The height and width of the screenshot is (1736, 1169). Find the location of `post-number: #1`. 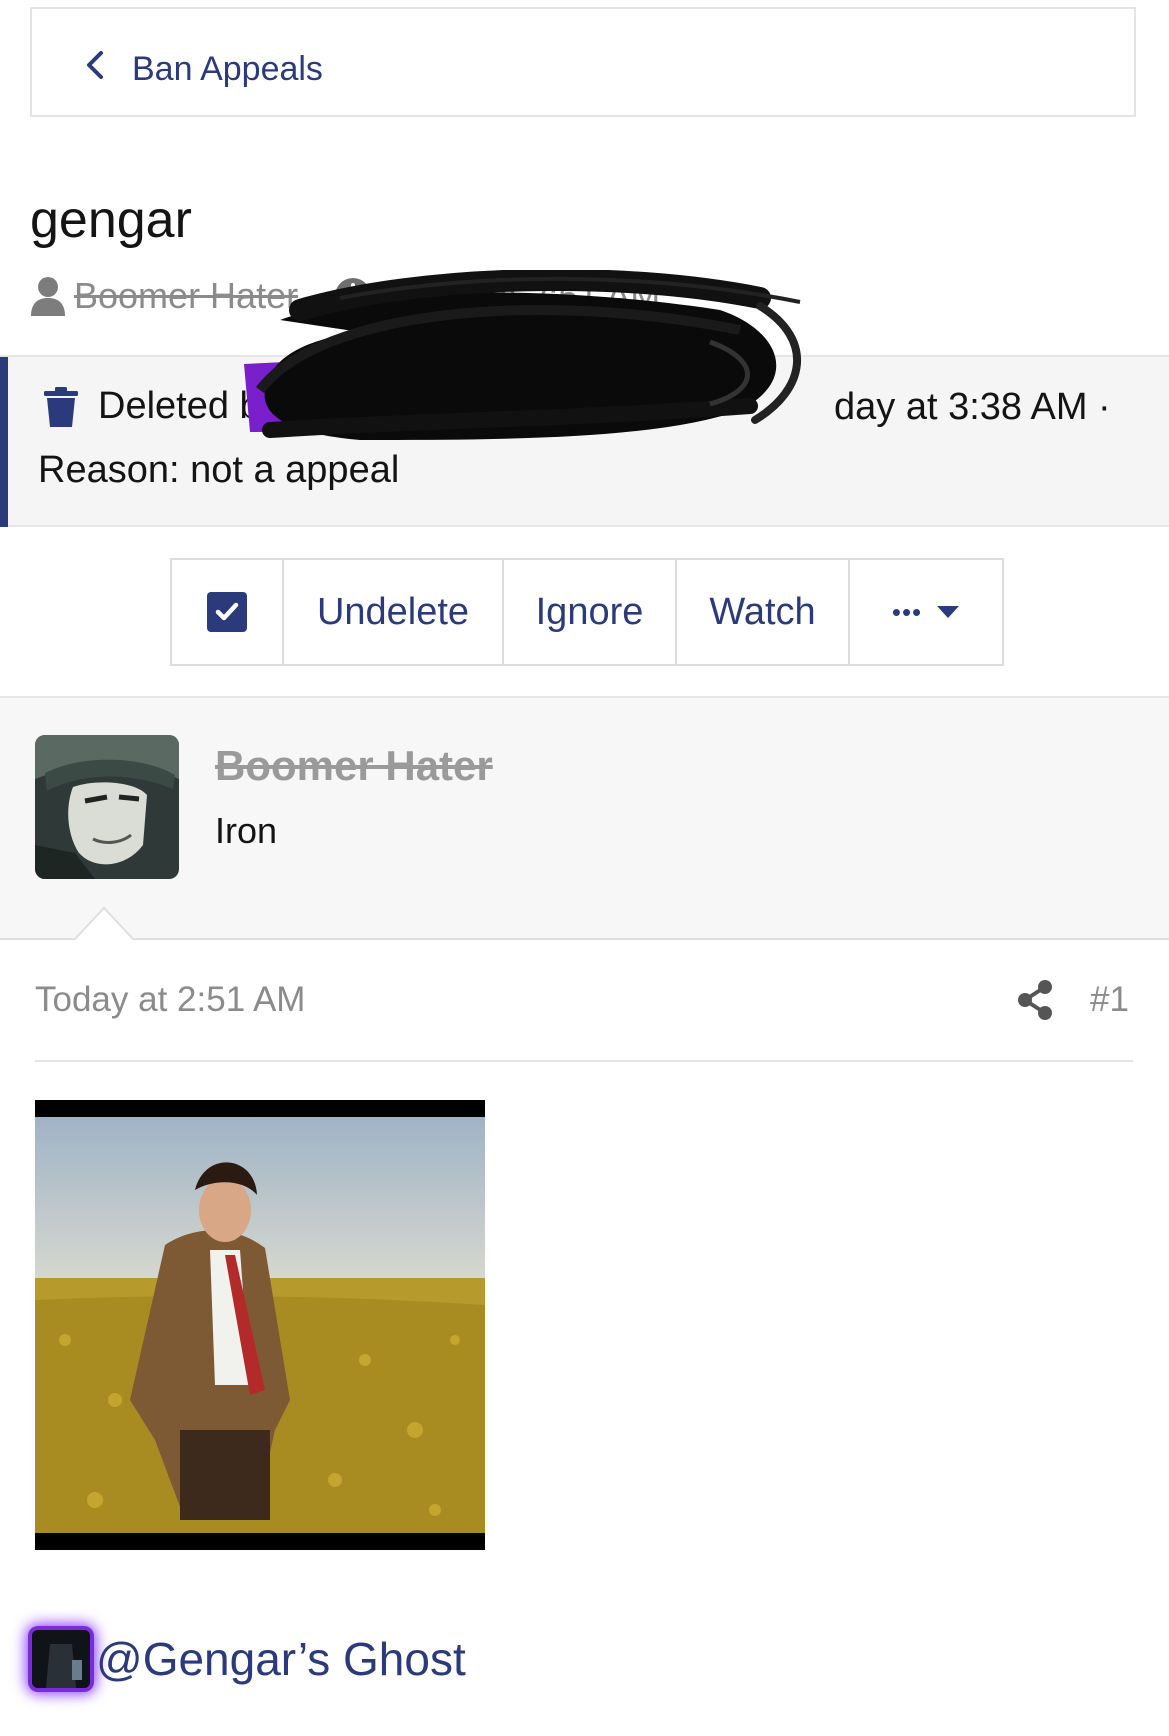

post-number: #1 is located at coordinates (1109, 1000).